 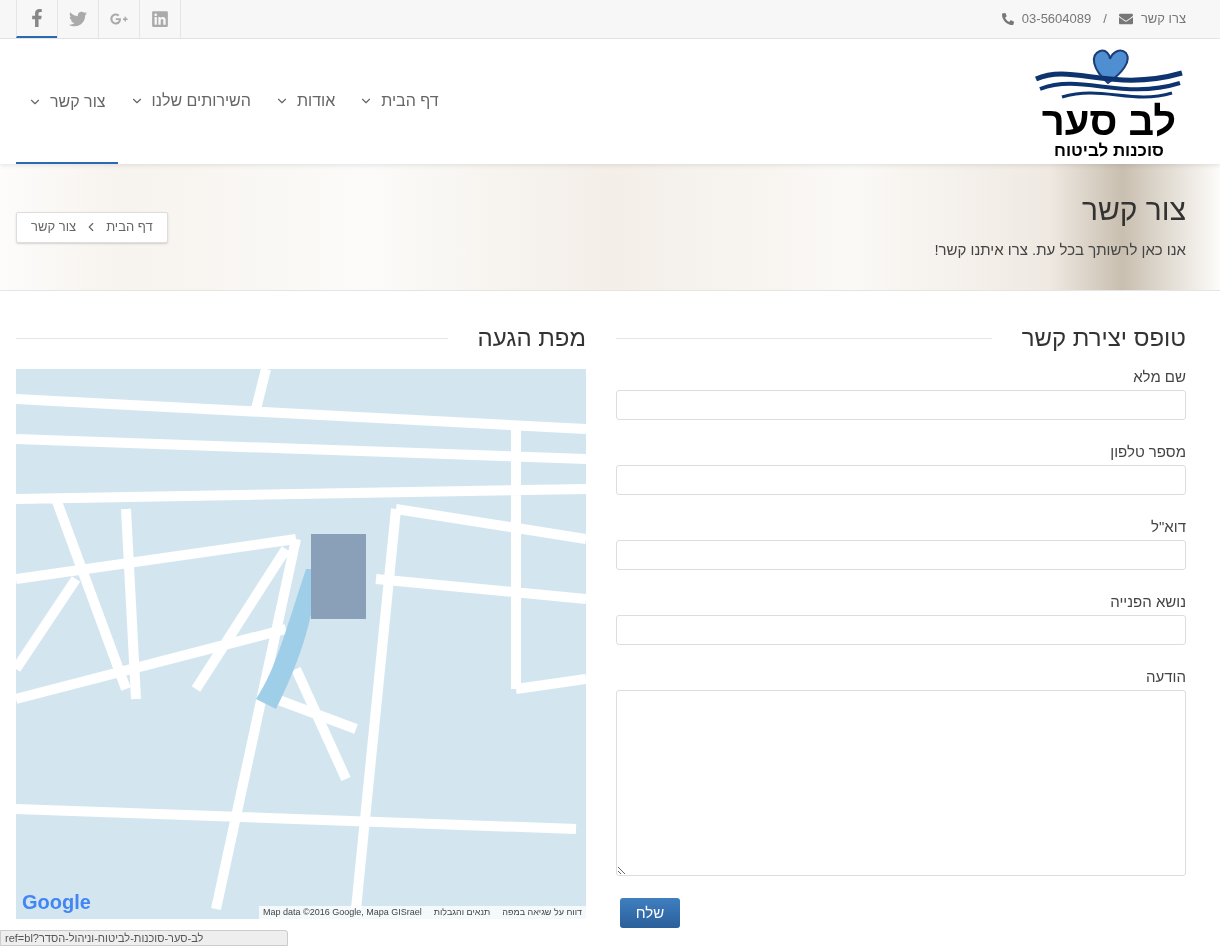 I want to click on field-label: שם מלא, so click(x=1159, y=377).